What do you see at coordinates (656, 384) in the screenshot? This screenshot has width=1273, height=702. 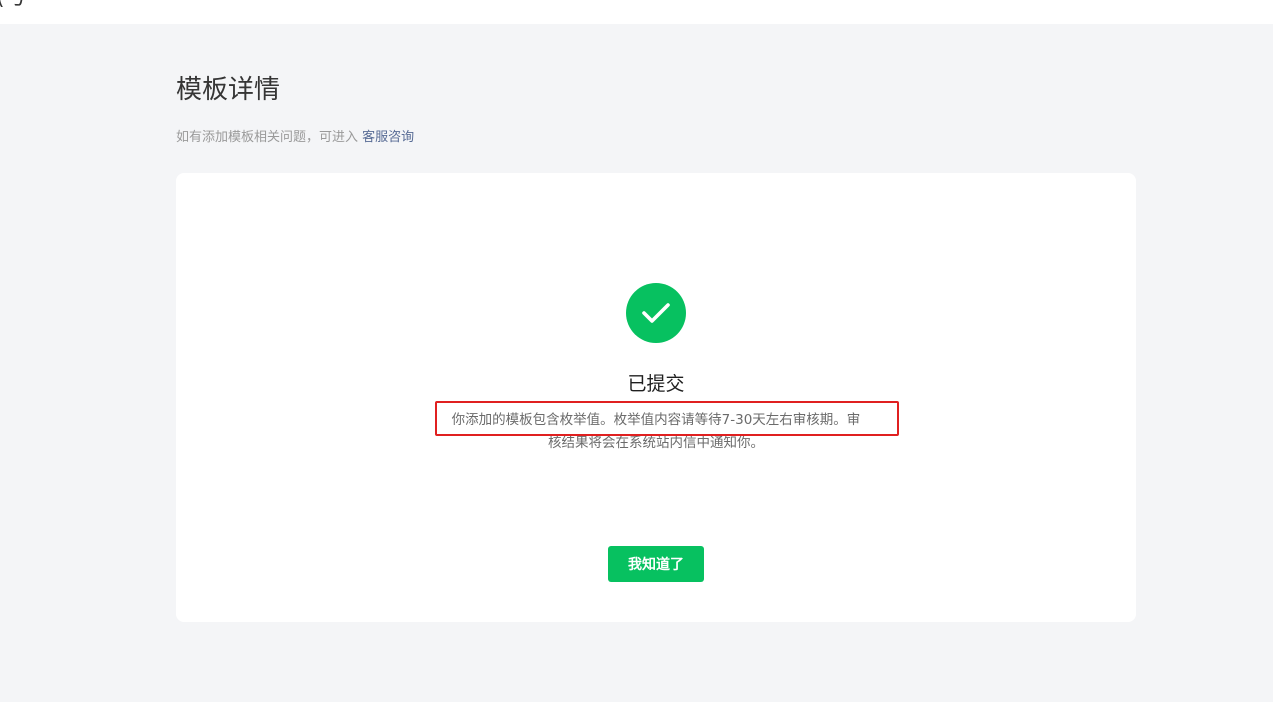 I see `status-title: 已提交` at bounding box center [656, 384].